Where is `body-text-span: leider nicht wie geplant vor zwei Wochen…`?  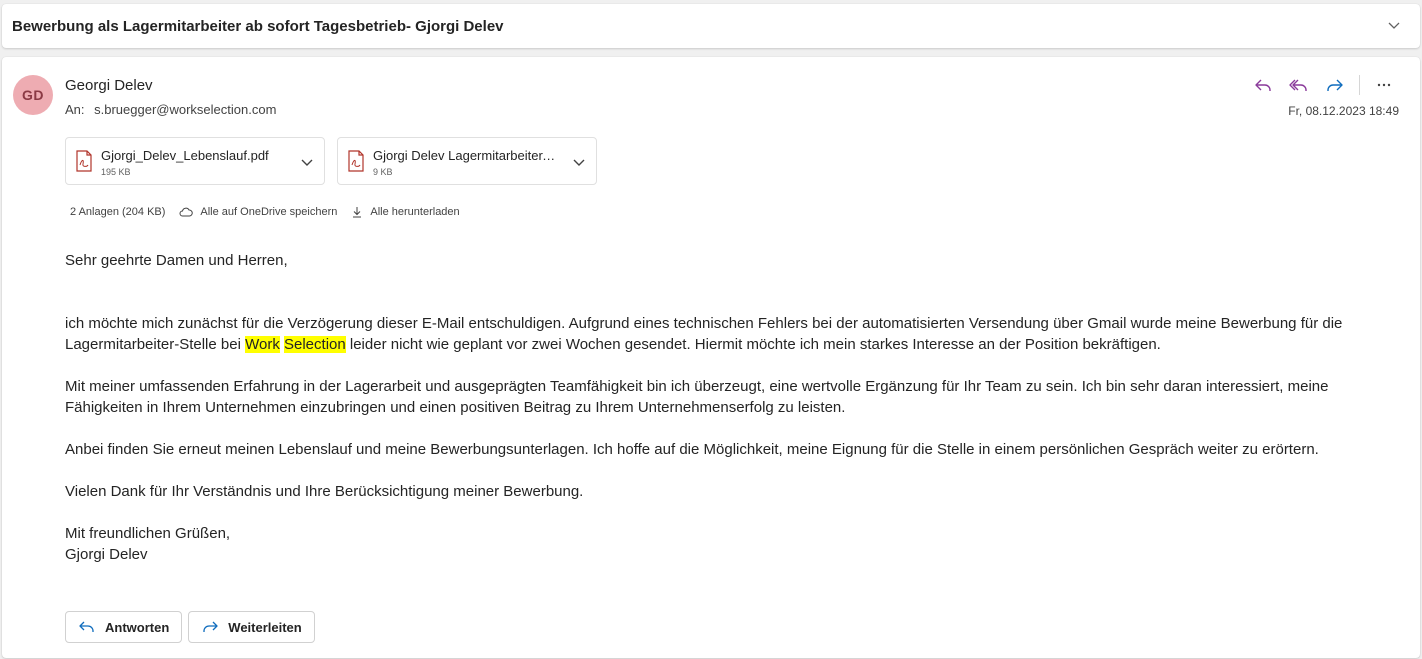 body-text-span: leider nicht wie geplant vor zwei Wochen… is located at coordinates (753, 344).